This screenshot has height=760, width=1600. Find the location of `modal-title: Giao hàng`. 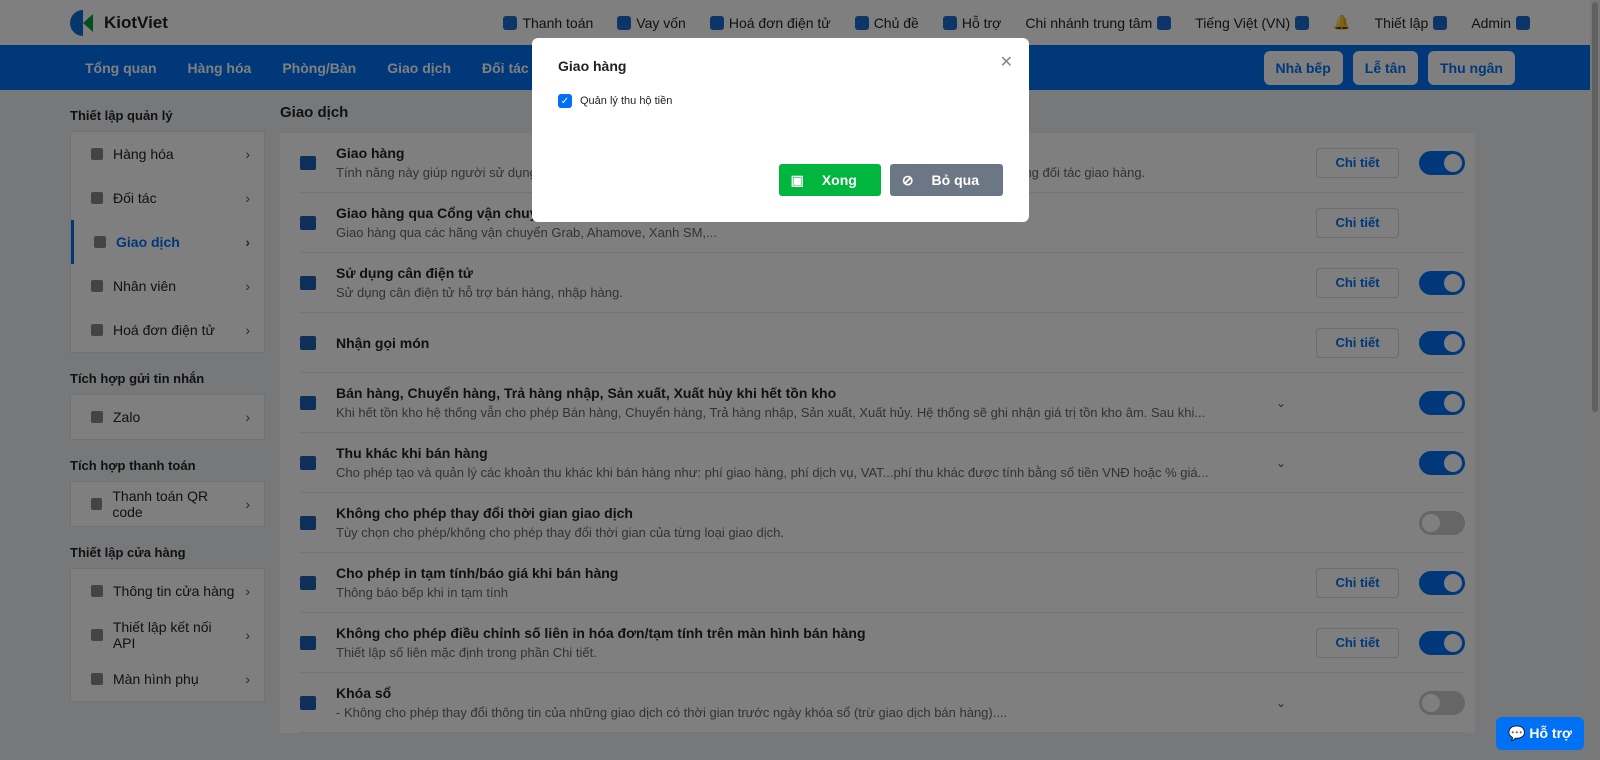

modal-title: Giao hàng is located at coordinates (592, 66).